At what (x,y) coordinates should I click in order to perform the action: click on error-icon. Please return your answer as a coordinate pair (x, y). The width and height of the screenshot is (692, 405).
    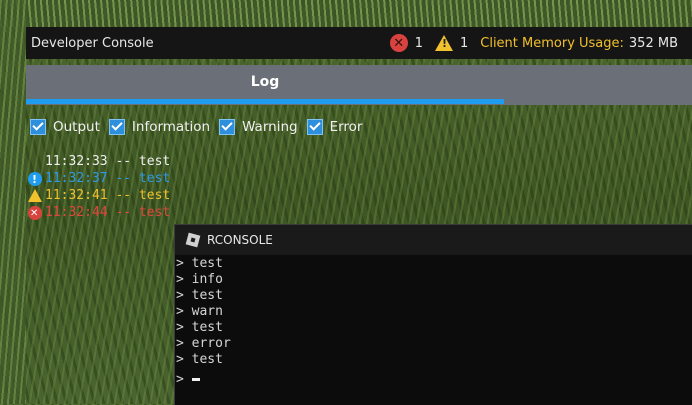
    Looking at the image, I should click on (35, 213).